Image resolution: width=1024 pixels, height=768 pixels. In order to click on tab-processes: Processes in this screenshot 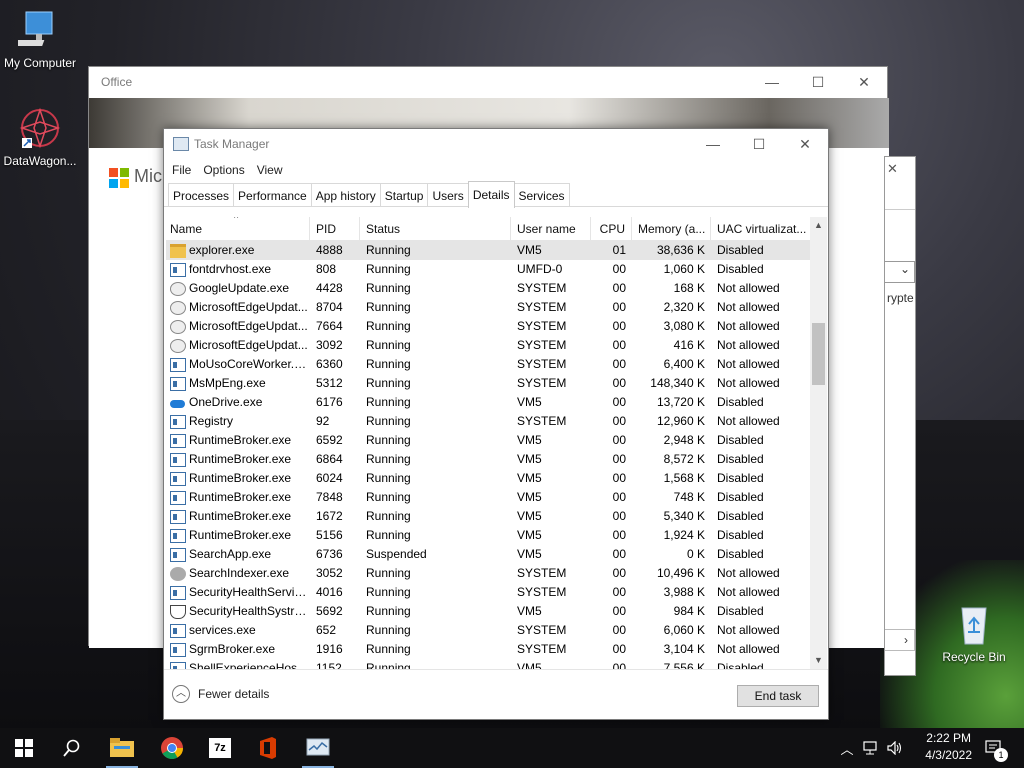, I will do `click(201, 194)`.